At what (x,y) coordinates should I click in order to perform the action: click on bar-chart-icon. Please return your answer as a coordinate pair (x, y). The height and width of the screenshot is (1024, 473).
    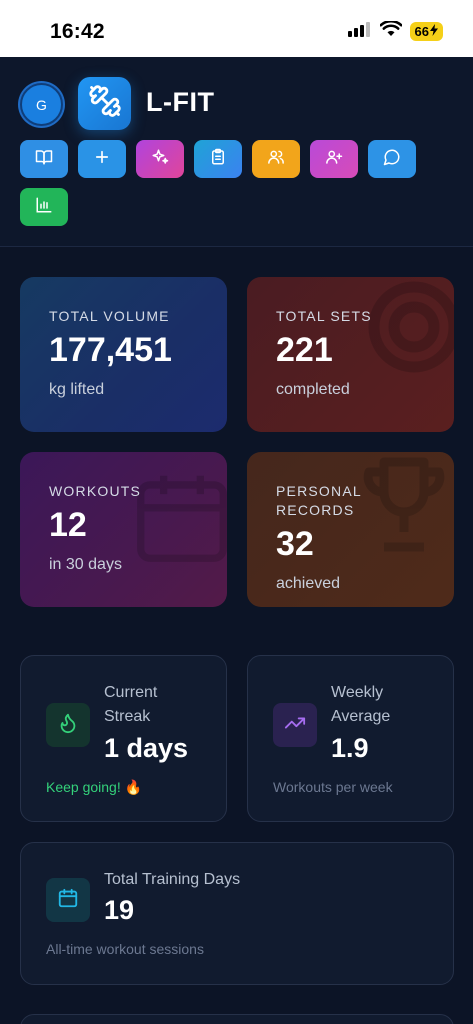
    Looking at the image, I should click on (44, 207).